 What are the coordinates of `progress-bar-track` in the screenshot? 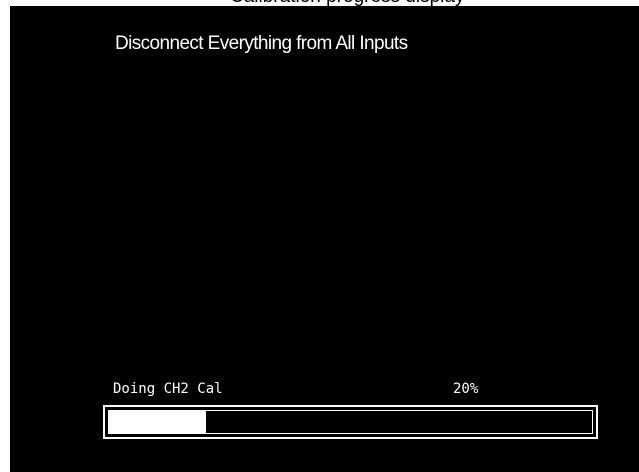 It's located at (350, 422).